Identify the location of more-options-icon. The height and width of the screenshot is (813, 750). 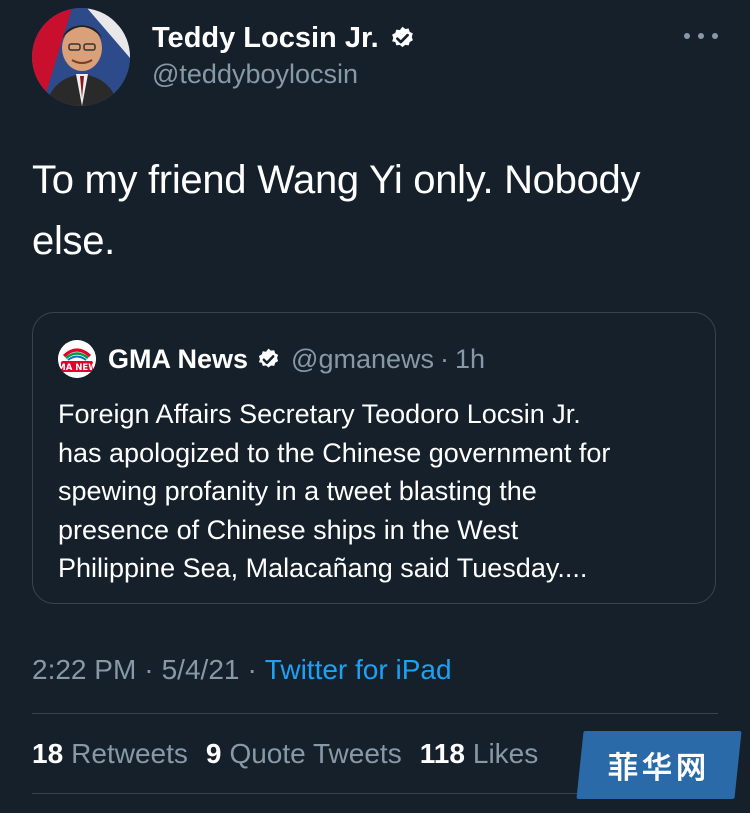
(701, 36).